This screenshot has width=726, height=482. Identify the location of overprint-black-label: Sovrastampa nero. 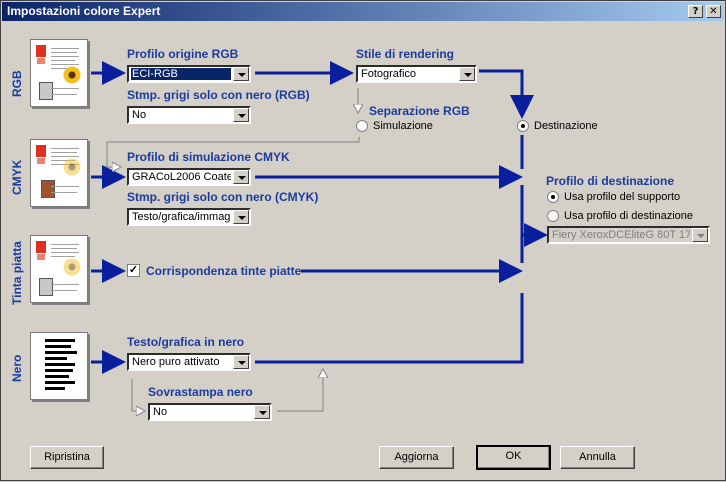
(200, 392).